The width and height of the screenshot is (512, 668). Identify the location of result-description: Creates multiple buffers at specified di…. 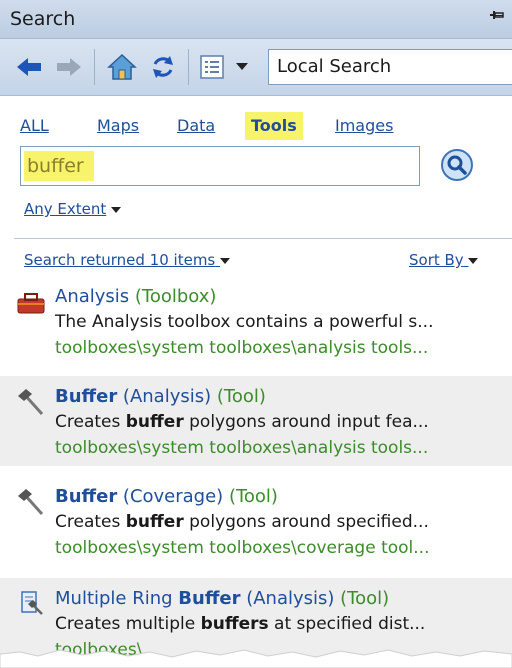
(240, 624).